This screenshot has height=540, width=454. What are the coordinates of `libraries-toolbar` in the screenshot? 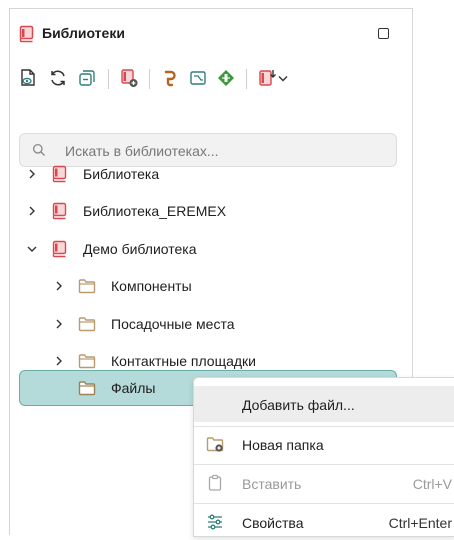 It's located at (211, 79).